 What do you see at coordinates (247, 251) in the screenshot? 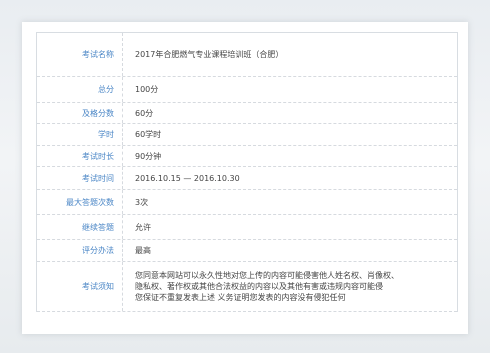
I see `row-scoring-method: 评分办法 最高` at bounding box center [247, 251].